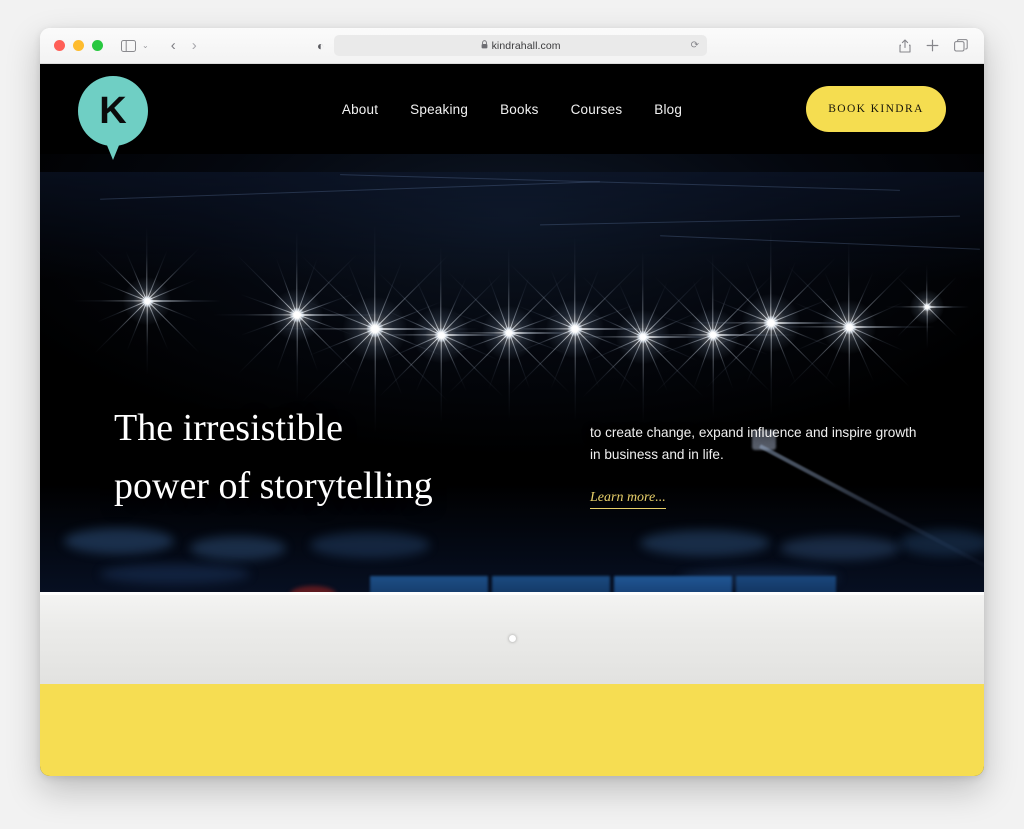 The image size is (1024, 829). Describe the element at coordinates (320, 46) in the screenshot. I see `privacy-report-icon: ◐` at that location.